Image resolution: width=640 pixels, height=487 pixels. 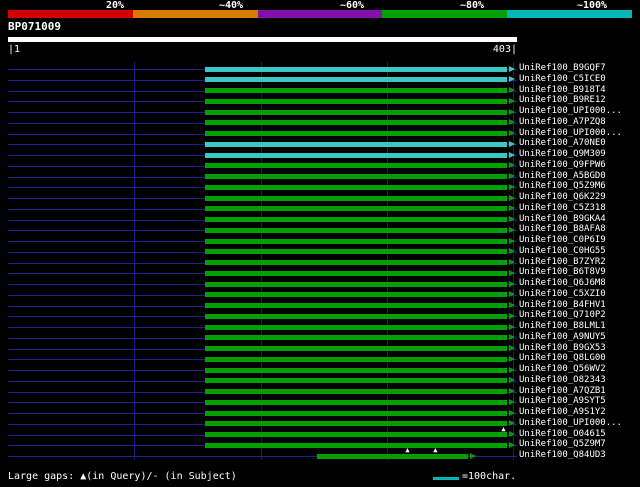 I want to click on hit-label: UniRef100_A70NE0, so click(x=562, y=143).